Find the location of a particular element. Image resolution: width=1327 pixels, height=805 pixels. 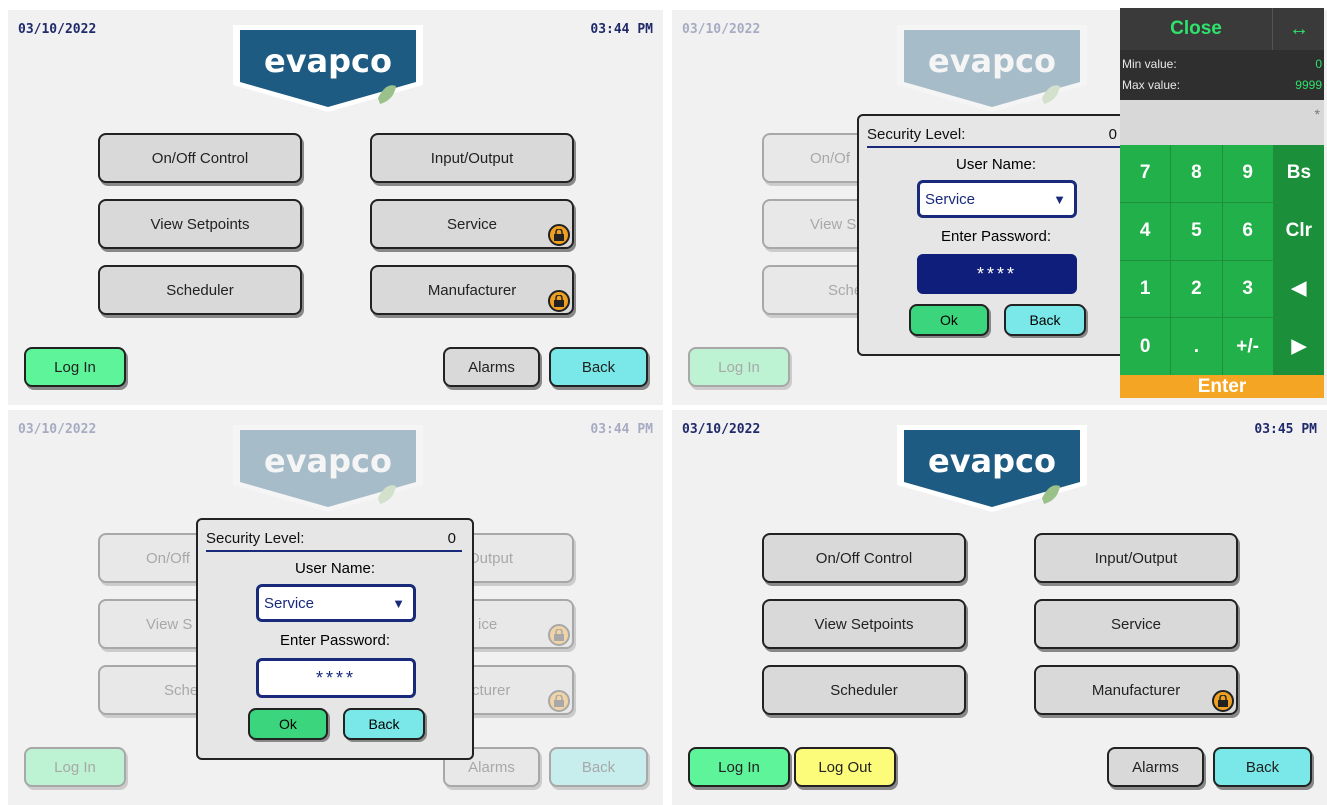

min-value-row: Min value: 0 is located at coordinates (1222, 64).